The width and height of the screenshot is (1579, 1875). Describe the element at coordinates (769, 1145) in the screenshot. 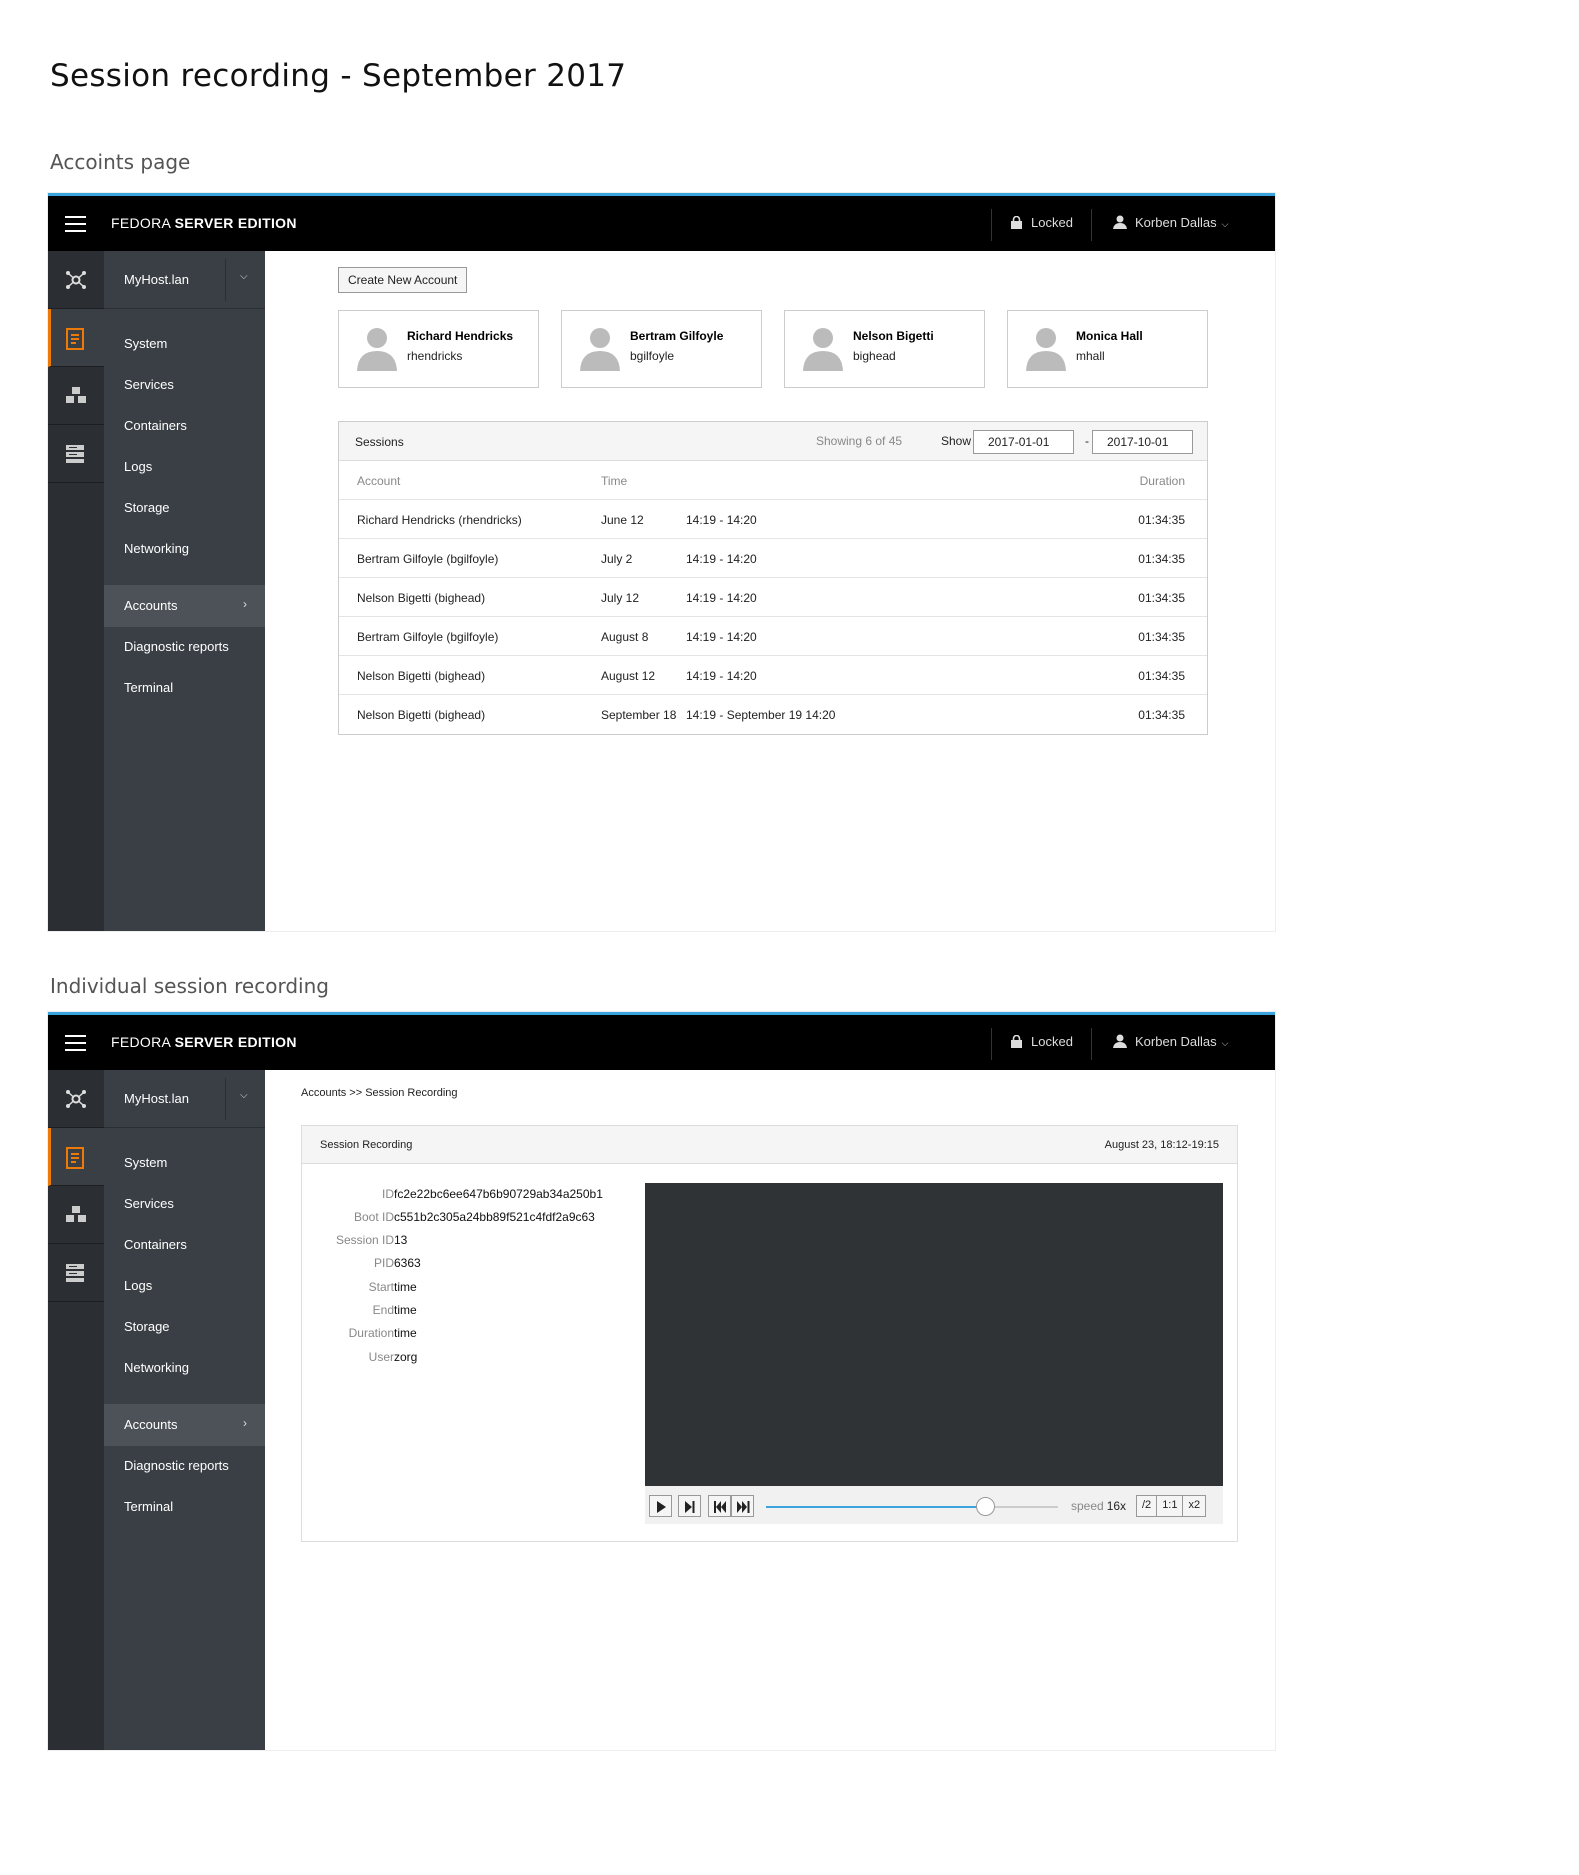

I see `recording-header: Session Recording August 23, 18:12-19:15` at that location.